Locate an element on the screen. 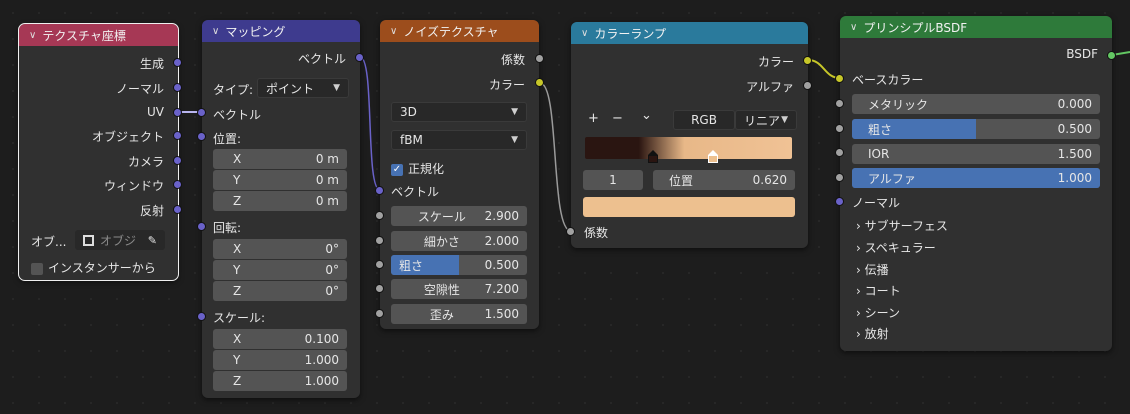  noise-socket-in-lacunarity is located at coordinates (379, 288).